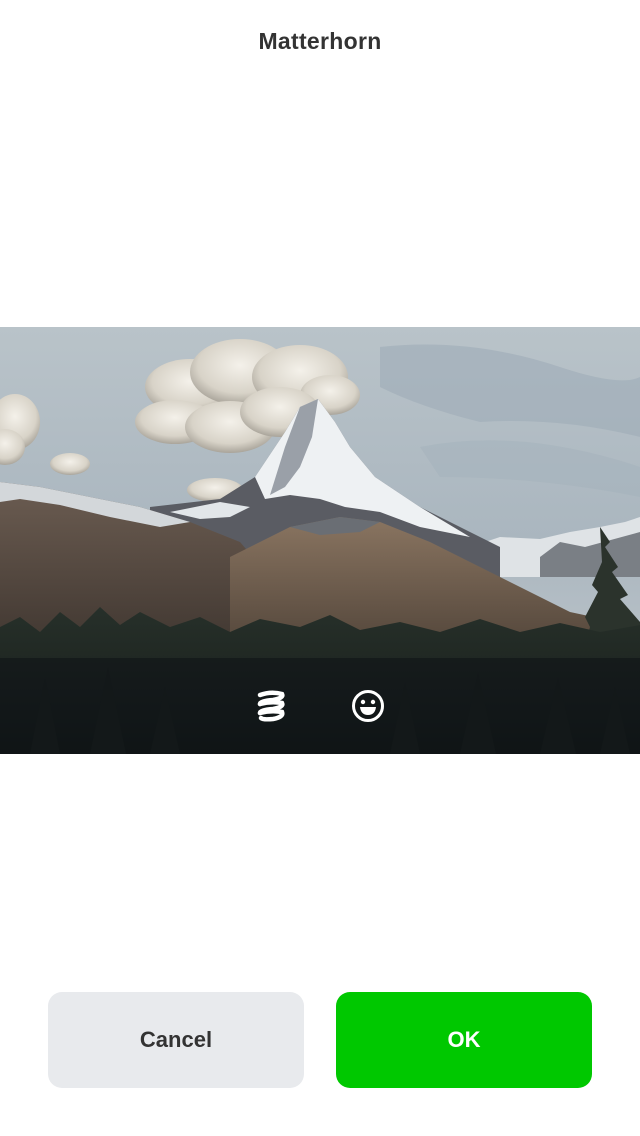  What do you see at coordinates (176, 1040) in the screenshot?
I see `cancel-button: Cancel` at bounding box center [176, 1040].